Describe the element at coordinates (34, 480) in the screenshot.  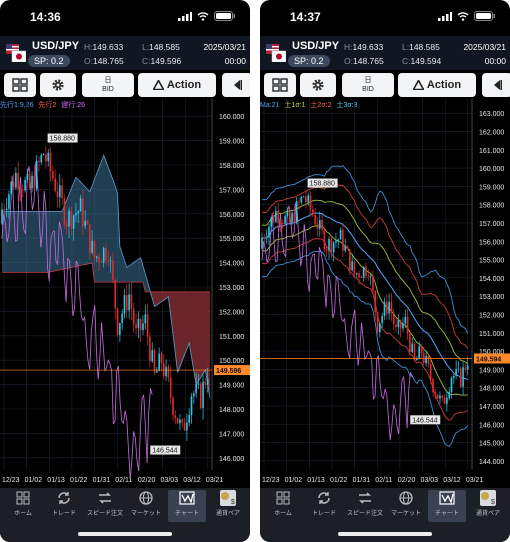
I see `x-tick-label: 01/02` at that location.